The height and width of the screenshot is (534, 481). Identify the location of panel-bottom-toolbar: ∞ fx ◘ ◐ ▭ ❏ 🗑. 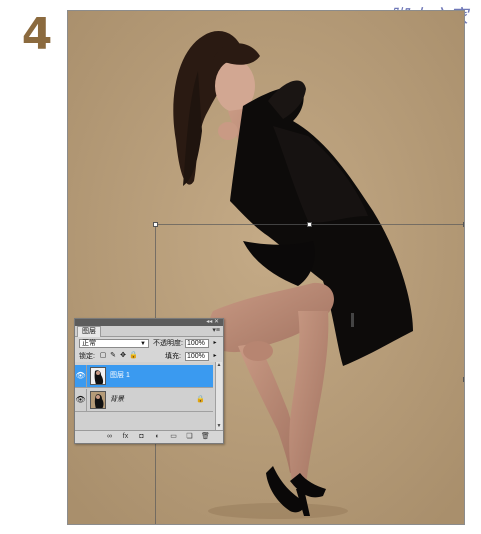
(149, 436).